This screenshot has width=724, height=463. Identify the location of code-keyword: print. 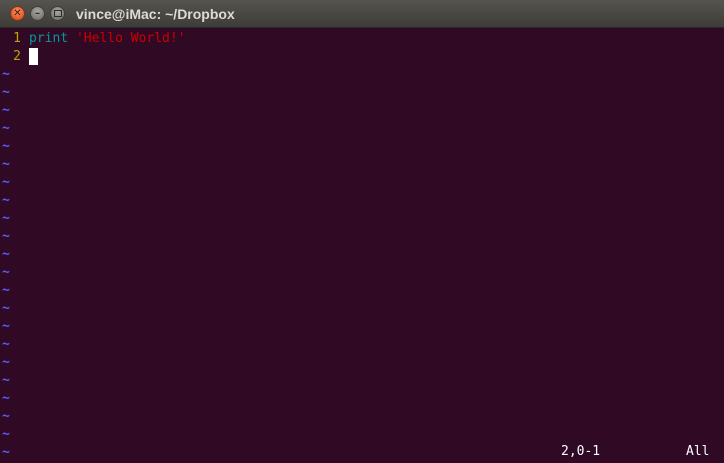
(49, 38).